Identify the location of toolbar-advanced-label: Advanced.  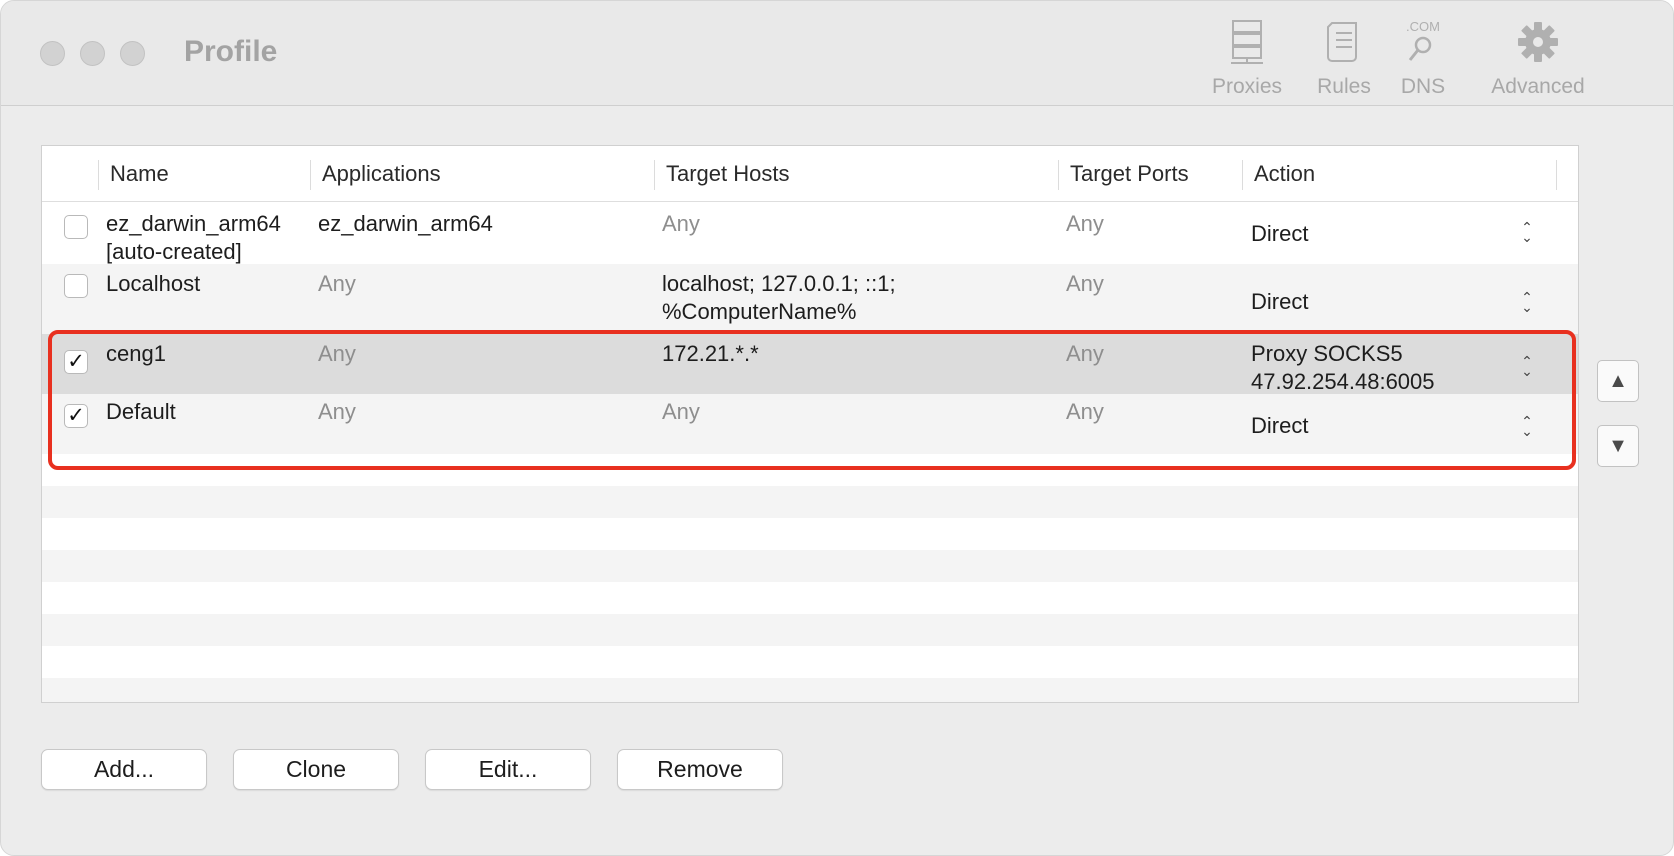
(1538, 86).